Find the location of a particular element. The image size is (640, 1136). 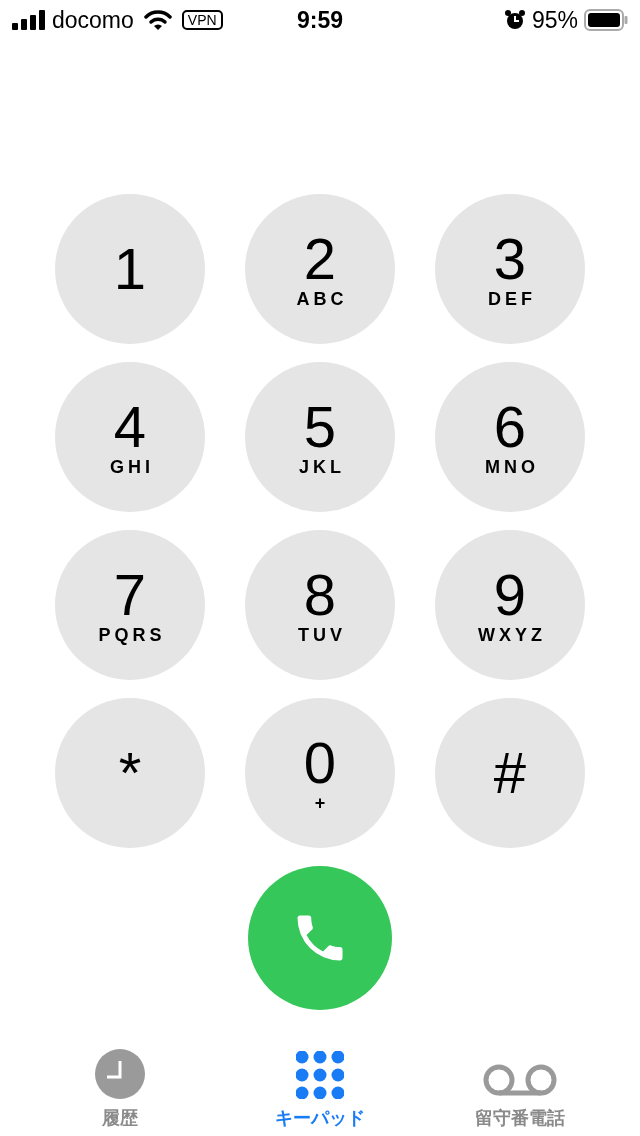

signal-icon is located at coordinates (29, 20).